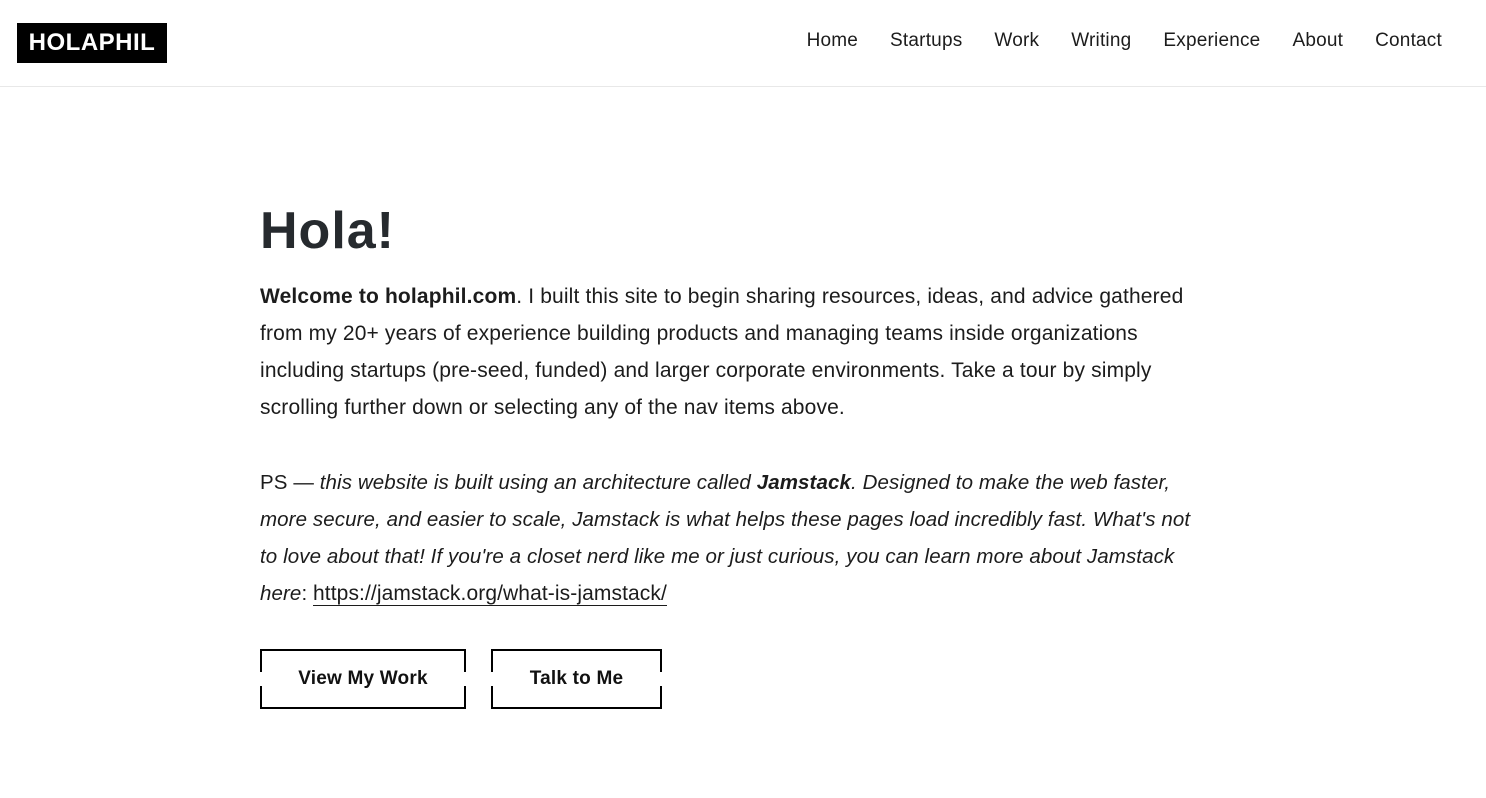 This screenshot has width=1486, height=798. What do you see at coordinates (1211, 41) in the screenshot?
I see `nav-item-experience: Experience` at bounding box center [1211, 41].